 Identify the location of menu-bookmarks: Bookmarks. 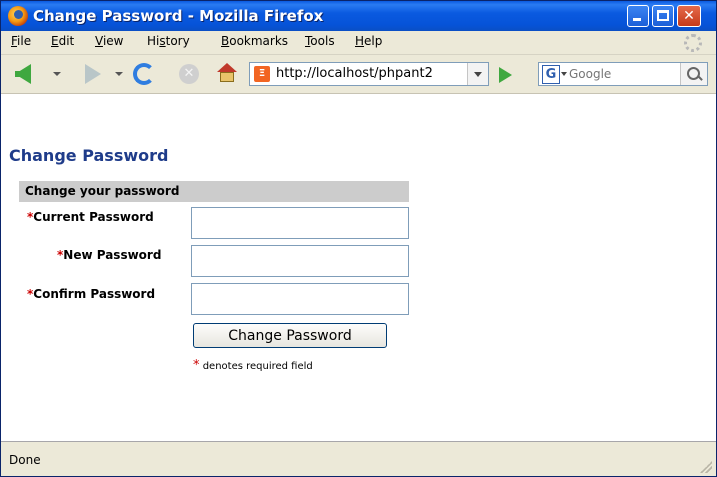
(254, 41).